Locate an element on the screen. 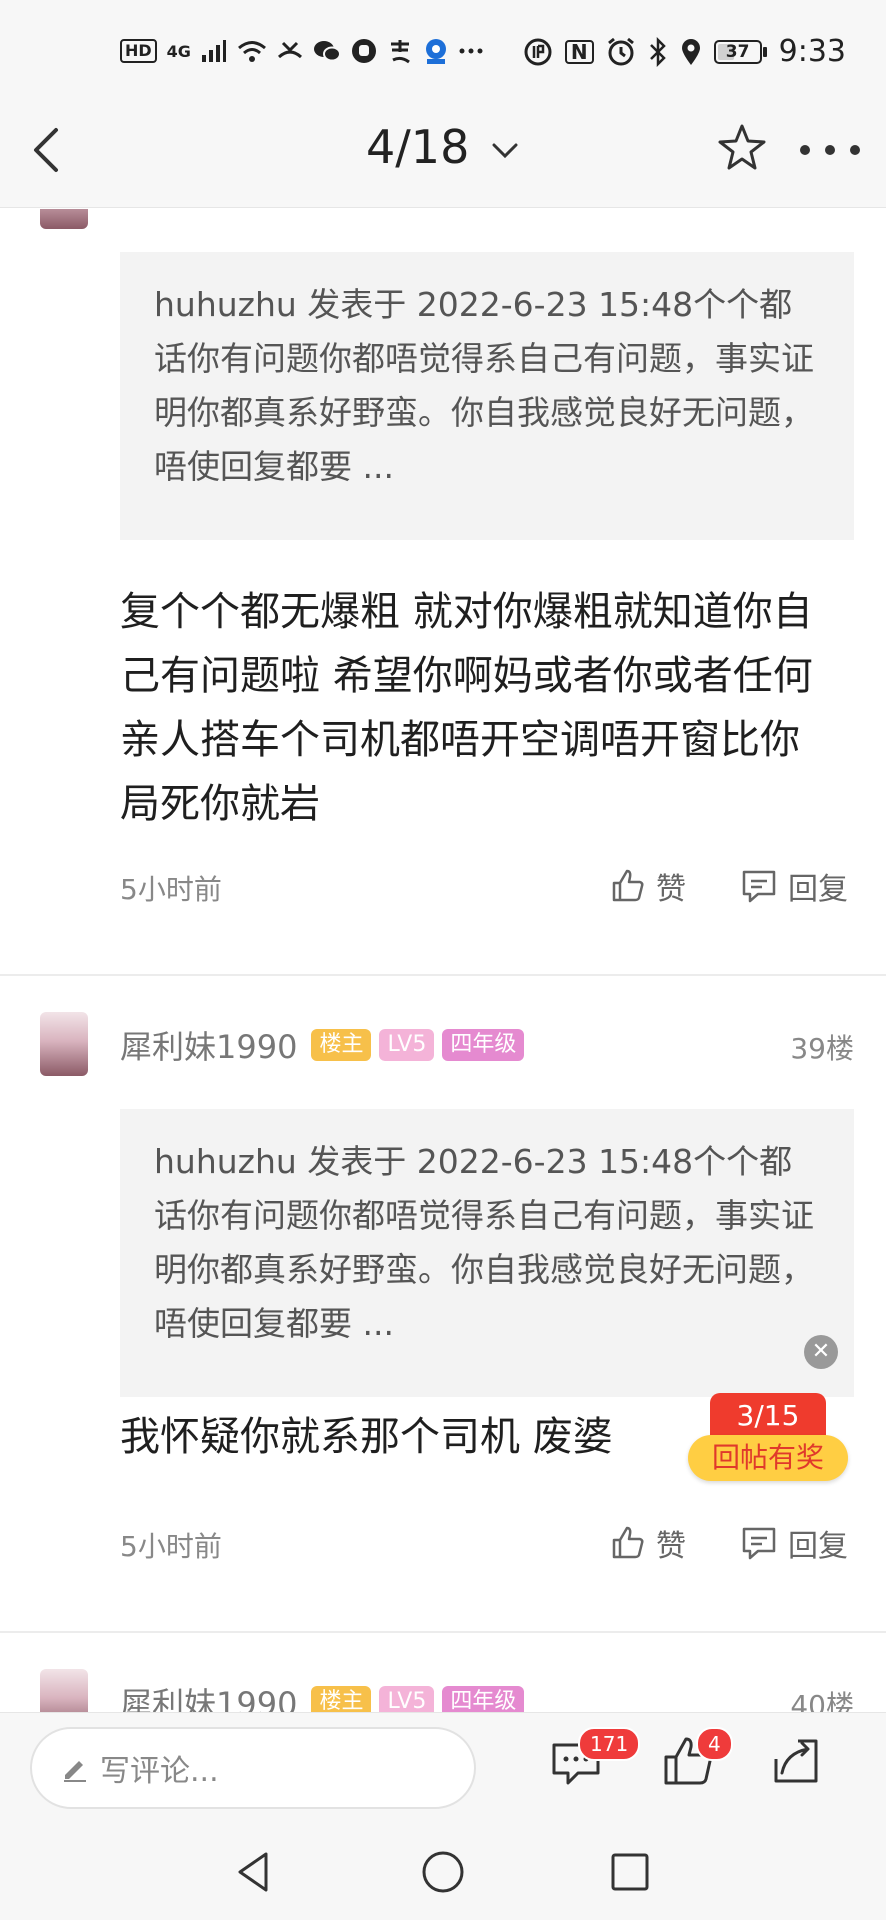  bottom-action-bar: 写评论... 171 4 is located at coordinates (443, 1767).